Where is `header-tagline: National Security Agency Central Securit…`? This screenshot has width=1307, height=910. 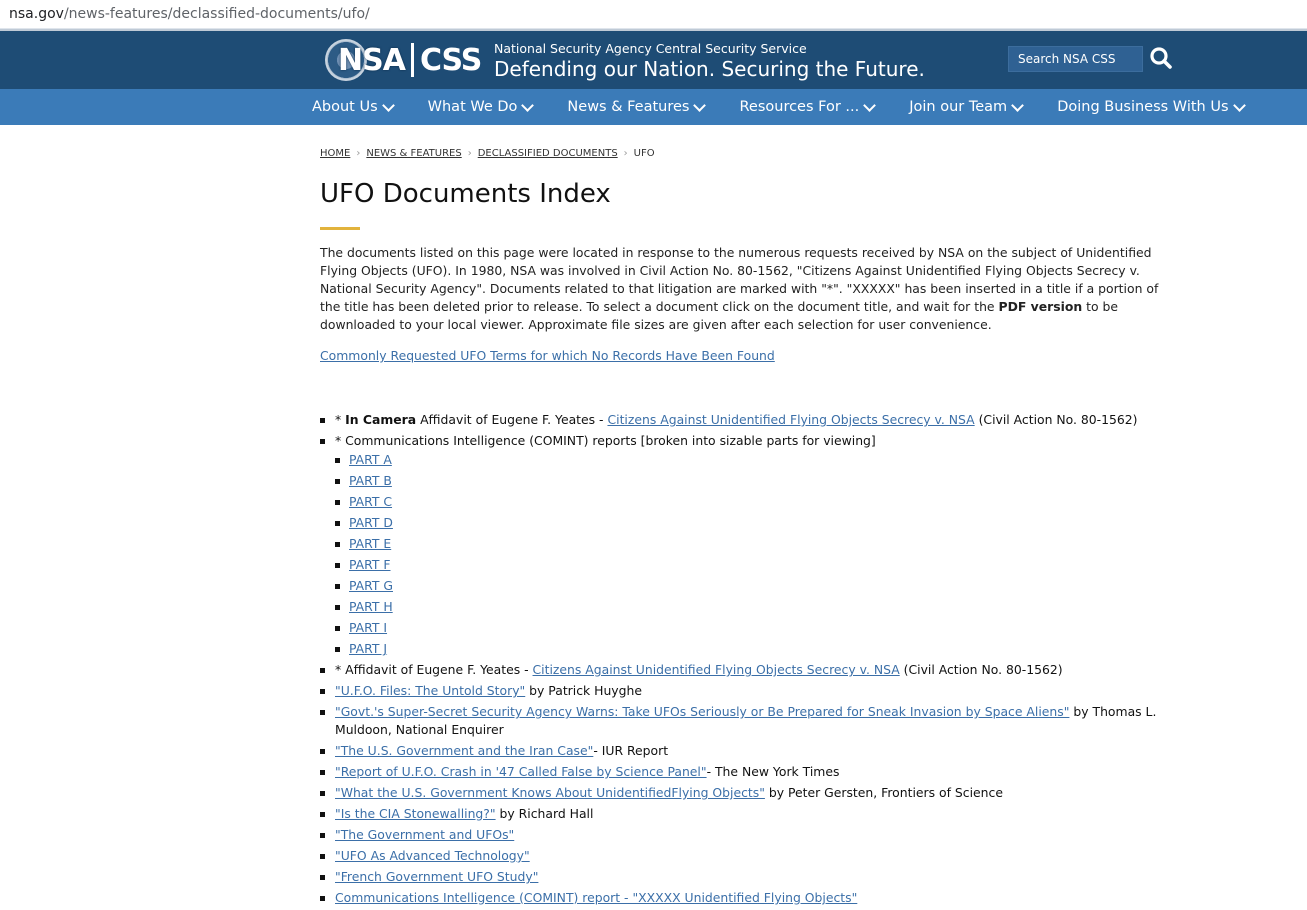
header-tagline: National Security Agency Central Securit… is located at coordinates (709, 61).